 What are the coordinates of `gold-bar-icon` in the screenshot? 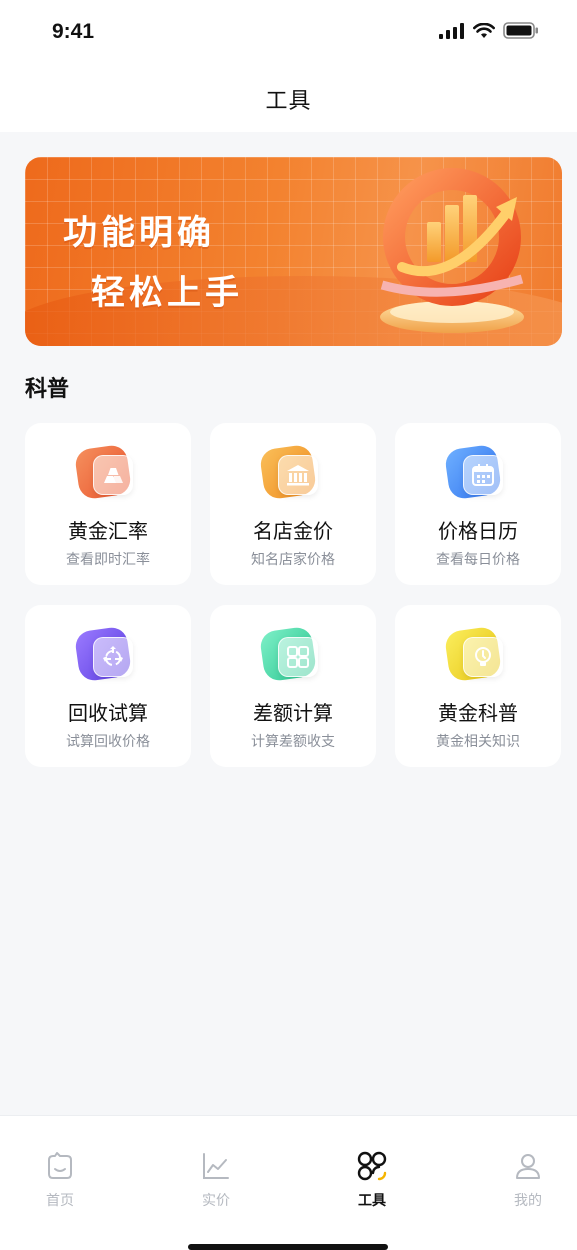 It's located at (106, 472).